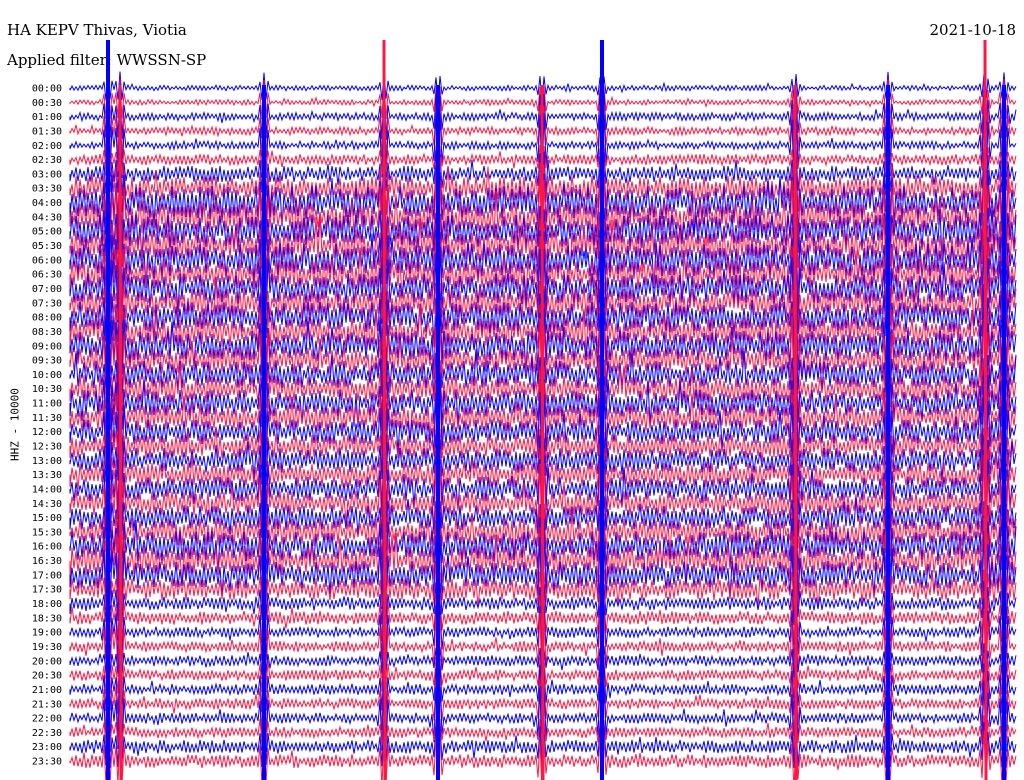  What do you see at coordinates (47, 733) in the screenshot?
I see `row-time-label: 22:30` at bounding box center [47, 733].